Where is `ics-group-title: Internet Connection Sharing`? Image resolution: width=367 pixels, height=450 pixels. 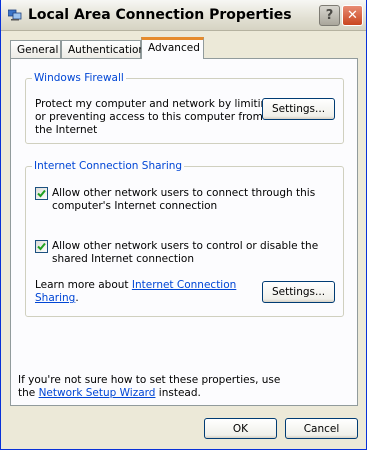
ics-group-title: Internet Connection Sharing is located at coordinates (108, 166).